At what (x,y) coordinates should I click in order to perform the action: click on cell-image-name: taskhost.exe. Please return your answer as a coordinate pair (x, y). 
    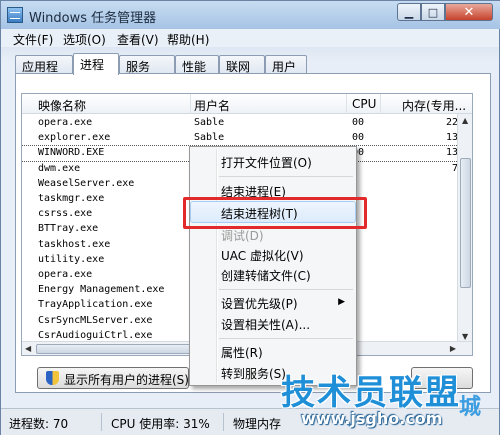
    Looking at the image, I should click on (74, 244).